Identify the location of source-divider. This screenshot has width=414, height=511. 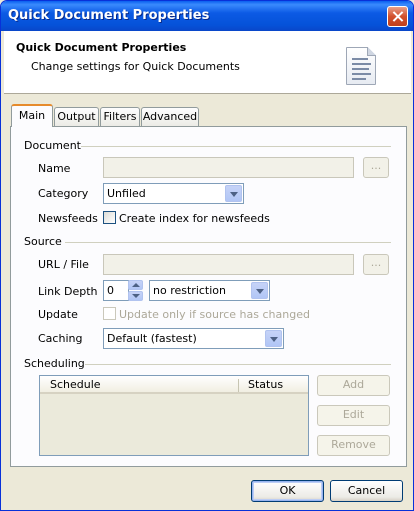
(228, 242).